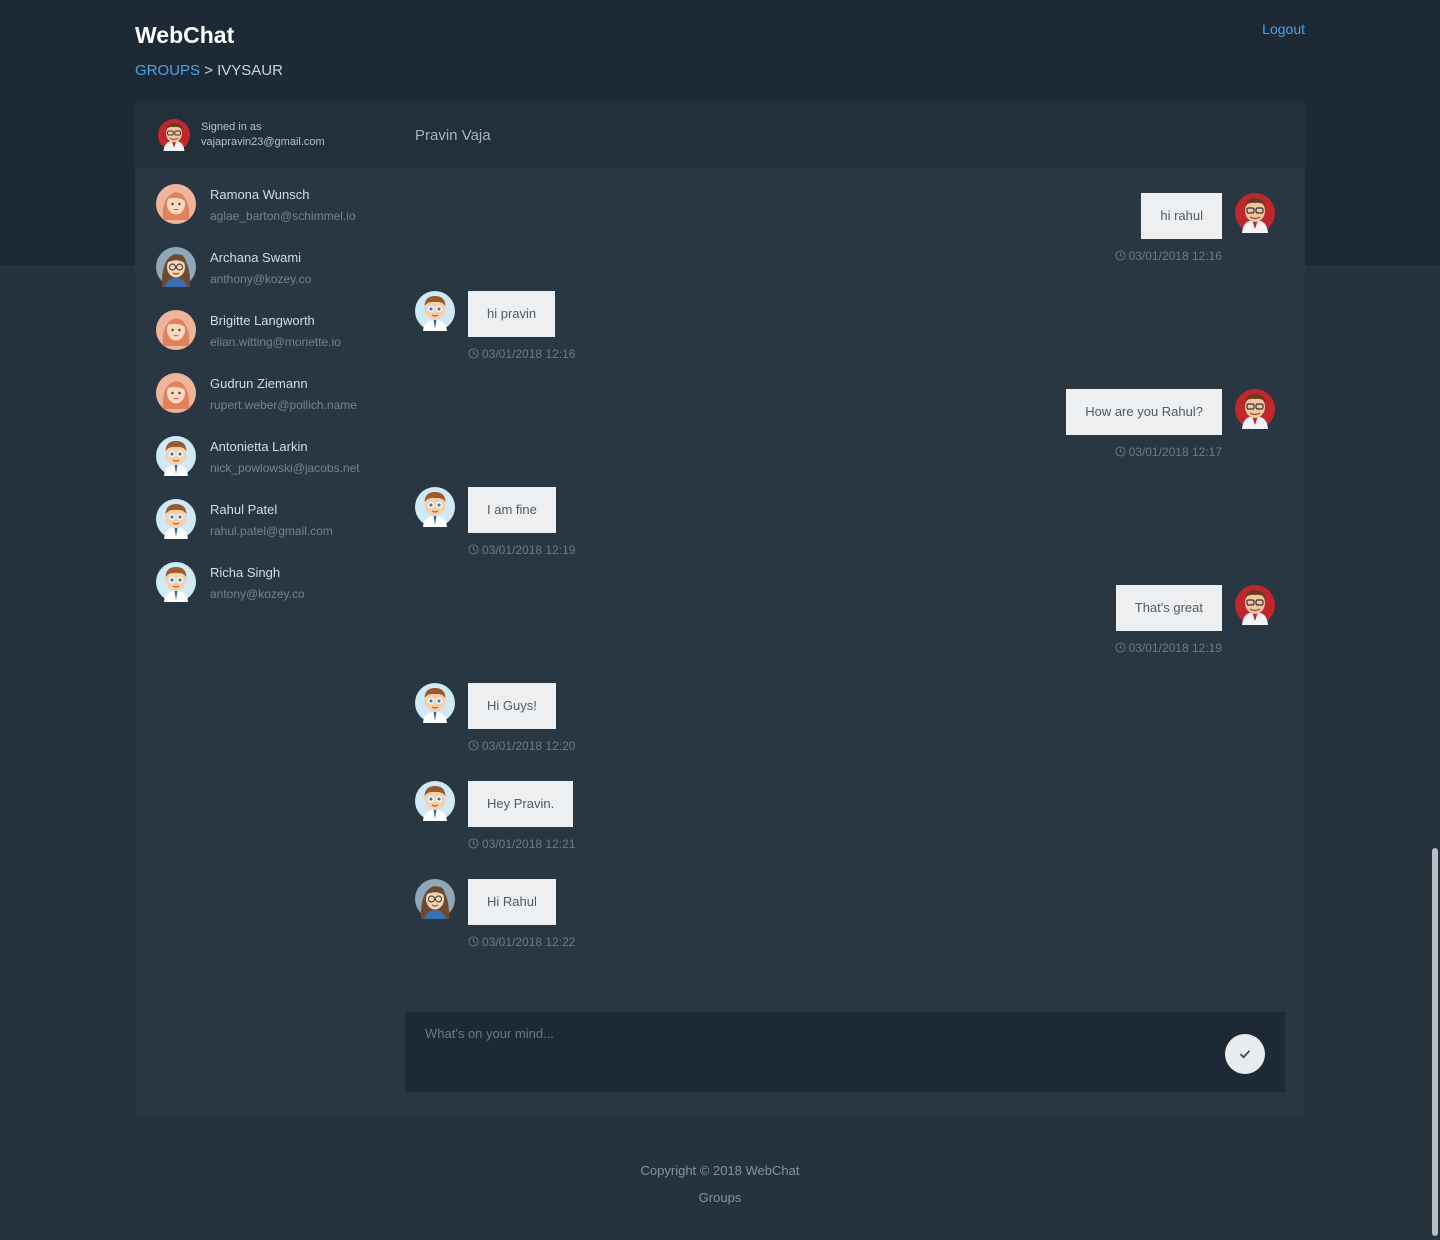 This screenshot has width=1440, height=1240. What do you see at coordinates (262, 320) in the screenshot?
I see `contact-name: Brigitte Langworth` at bounding box center [262, 320].